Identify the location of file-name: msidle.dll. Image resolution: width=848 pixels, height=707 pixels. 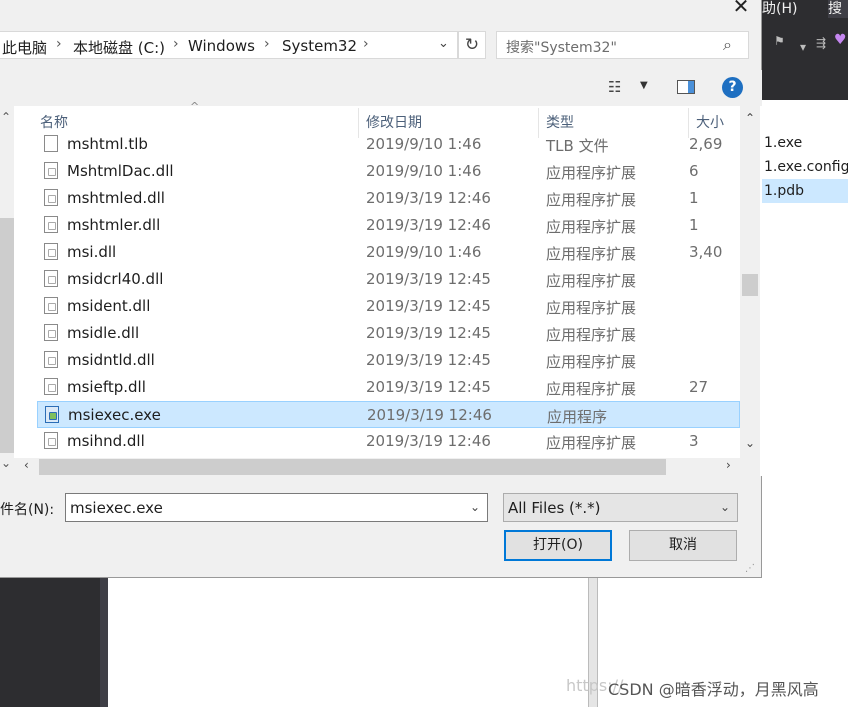
(103, 333).